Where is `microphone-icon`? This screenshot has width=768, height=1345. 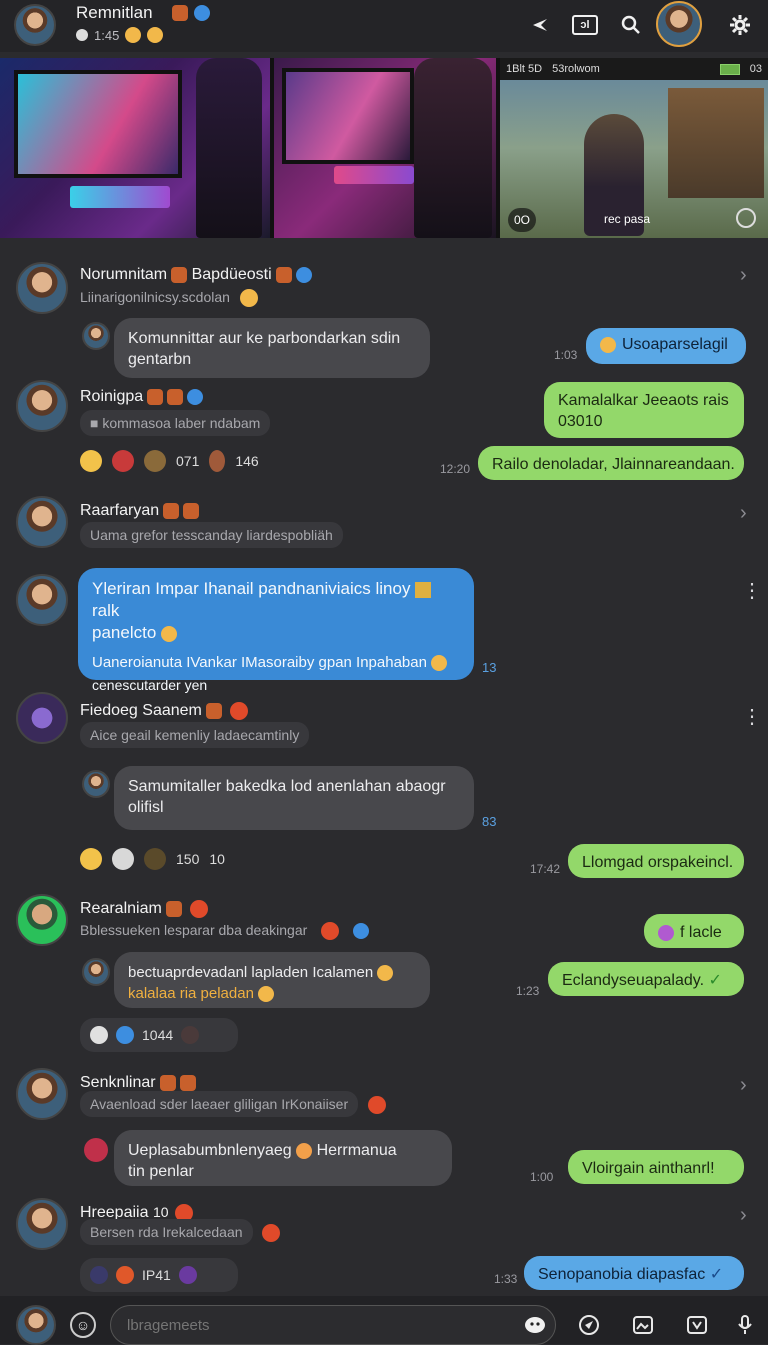
microphone-icon is located at coordinates (745, 1325).